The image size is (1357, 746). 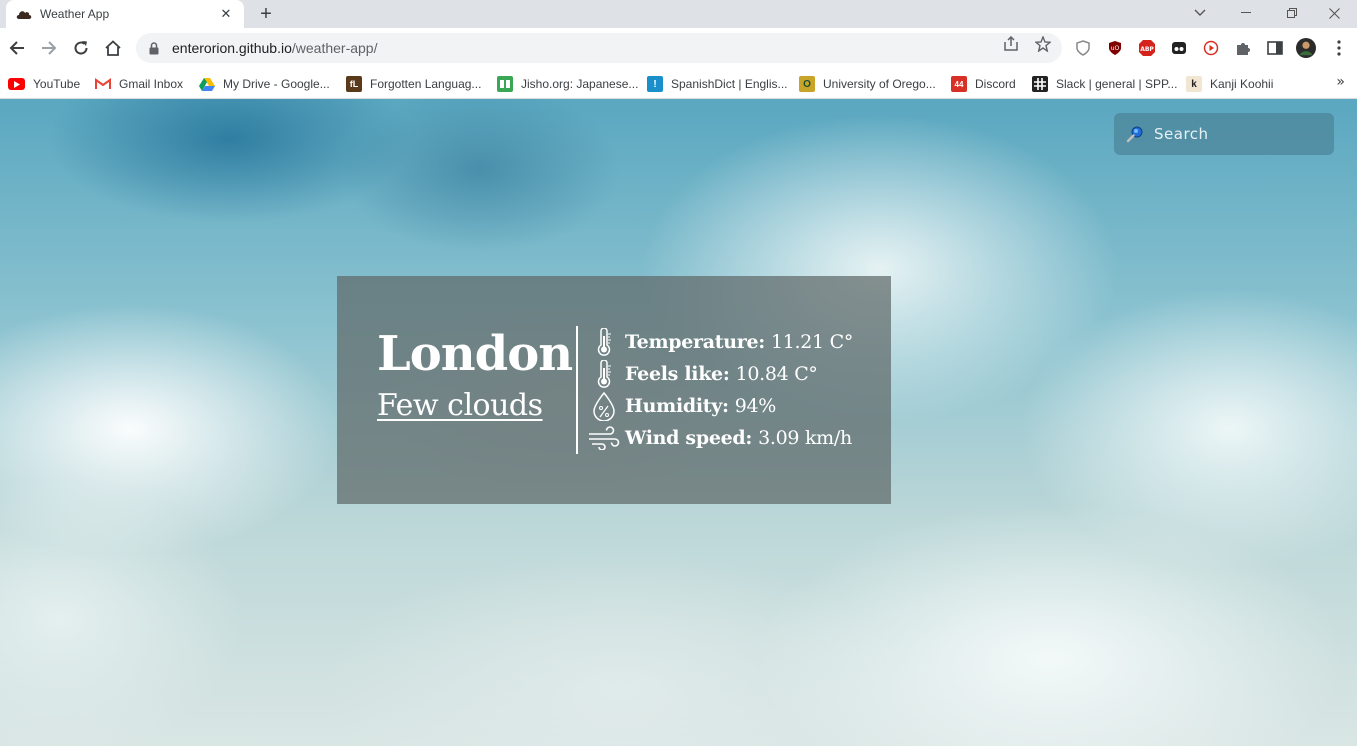 What do you see at coordinates (139, 84) in the screenshot?
I see `bookmark-gmail: Gmail Inbox` at bounding box center [139, 84].